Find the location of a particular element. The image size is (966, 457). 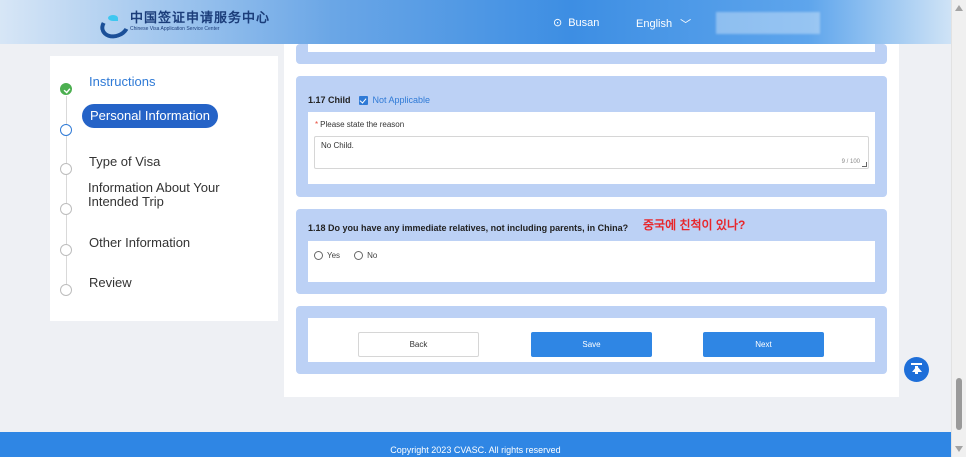

language-selector: English ﹀ is located at coordinates (663, 24).